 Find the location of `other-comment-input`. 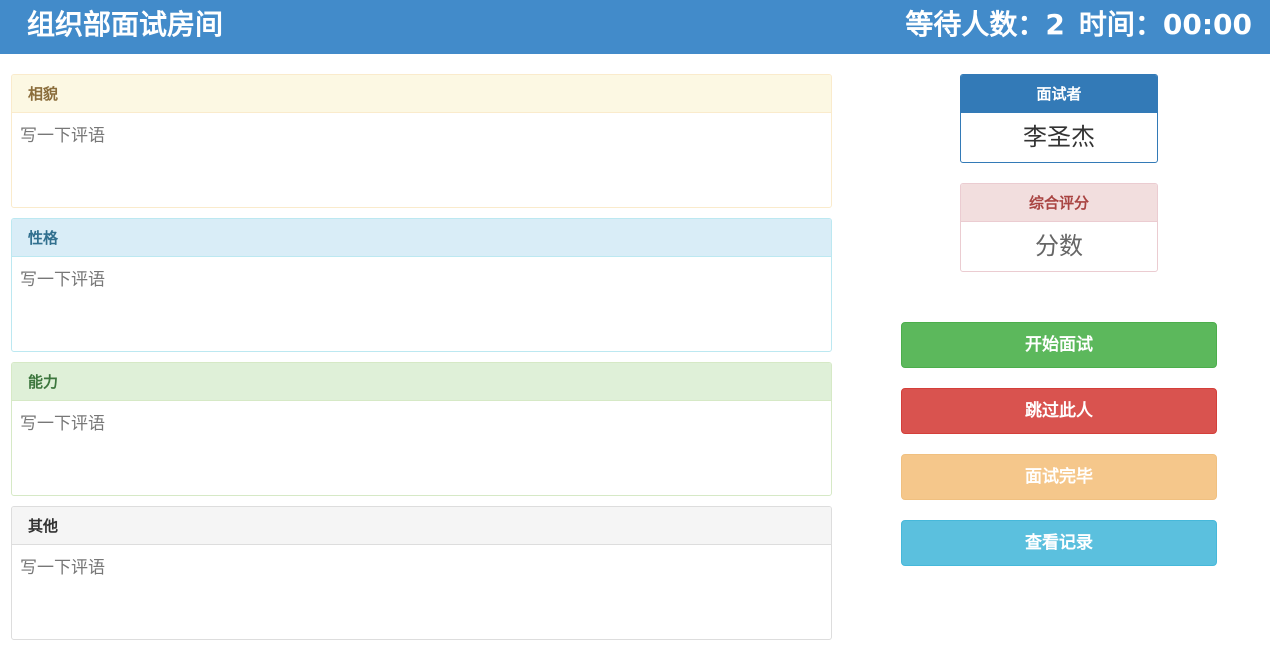

other-comment-input is located at coordinates (421, 592).